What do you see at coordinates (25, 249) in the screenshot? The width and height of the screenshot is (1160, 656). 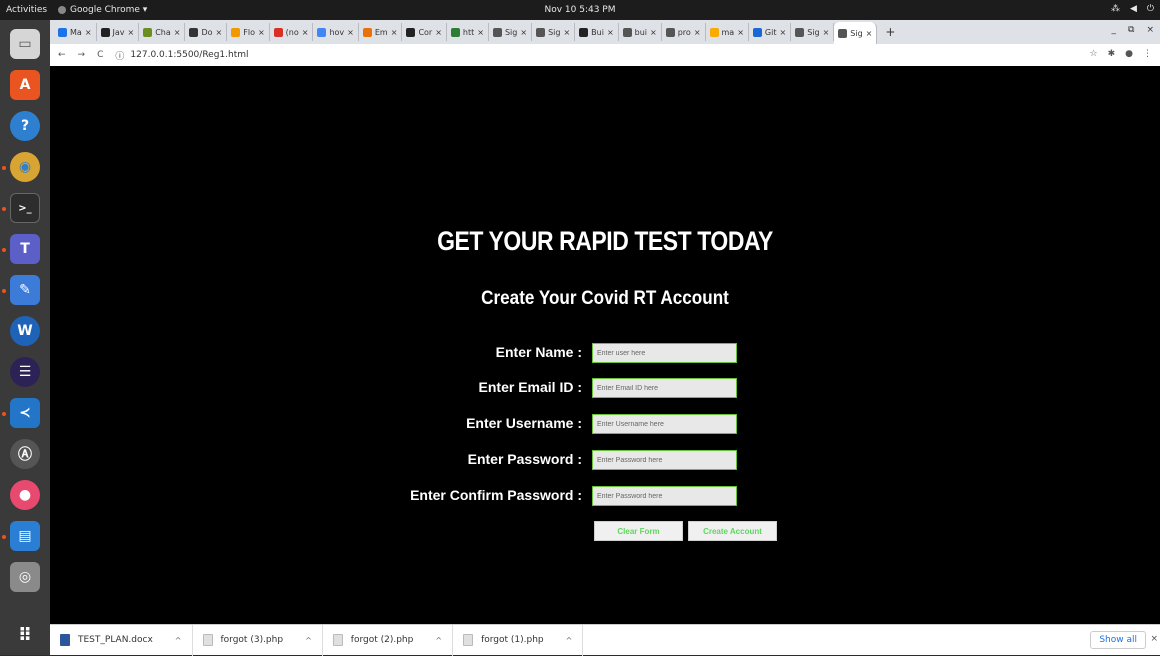 I see `dock-teams-icon: T` at bounding box center [25, 249].